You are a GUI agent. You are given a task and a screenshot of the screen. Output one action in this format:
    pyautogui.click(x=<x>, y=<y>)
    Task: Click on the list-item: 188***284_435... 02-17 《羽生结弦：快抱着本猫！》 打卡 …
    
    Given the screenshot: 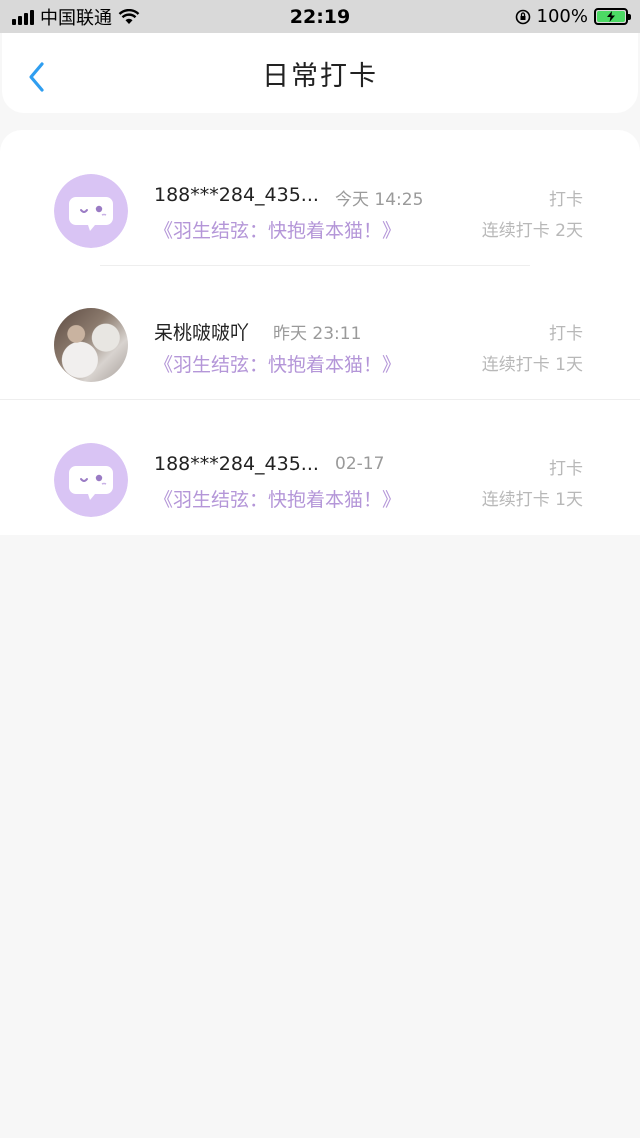 What is the action you would take?
    pyautogui.click(x=320, y=466)
    